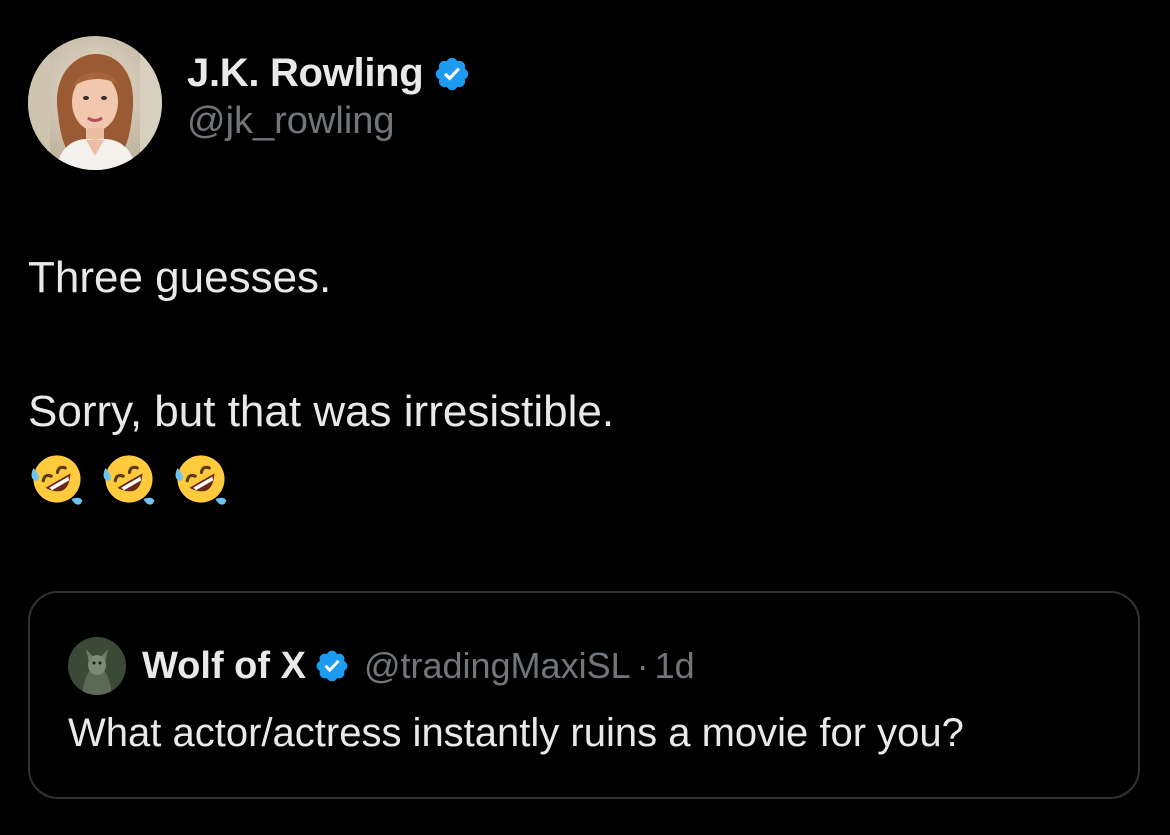  I want to click on emoji-row, so click(321, 479).